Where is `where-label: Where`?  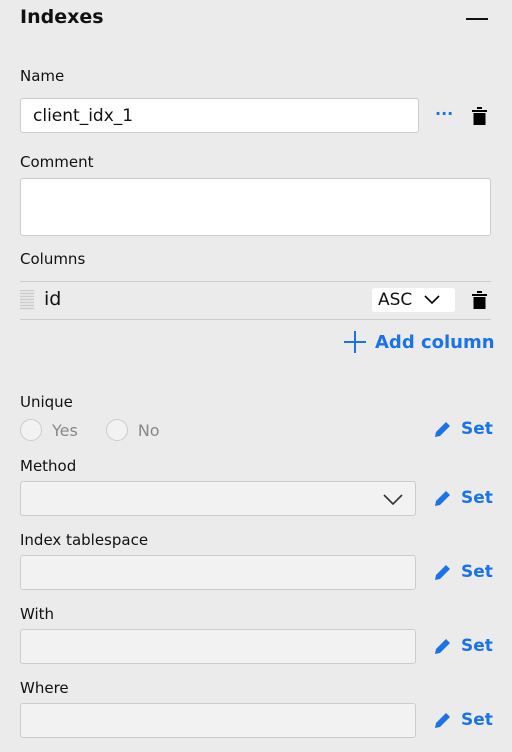 where-label: Where is located at coordinates (44, 688).